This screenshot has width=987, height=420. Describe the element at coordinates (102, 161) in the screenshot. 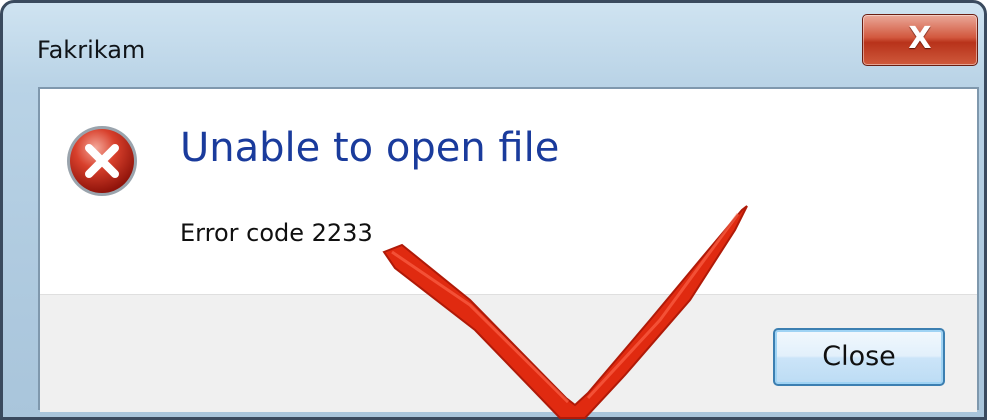

I see `error-icon` at that location.